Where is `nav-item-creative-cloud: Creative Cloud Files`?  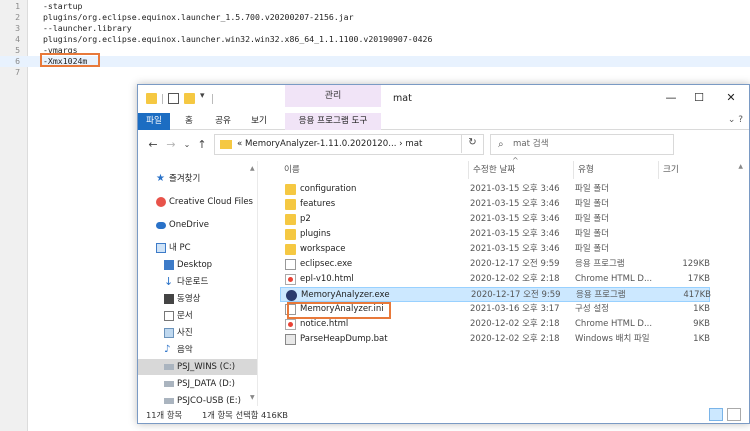
nav-item-creative-cloud: Creative Cloud Files is located at coordinates (197, 202).